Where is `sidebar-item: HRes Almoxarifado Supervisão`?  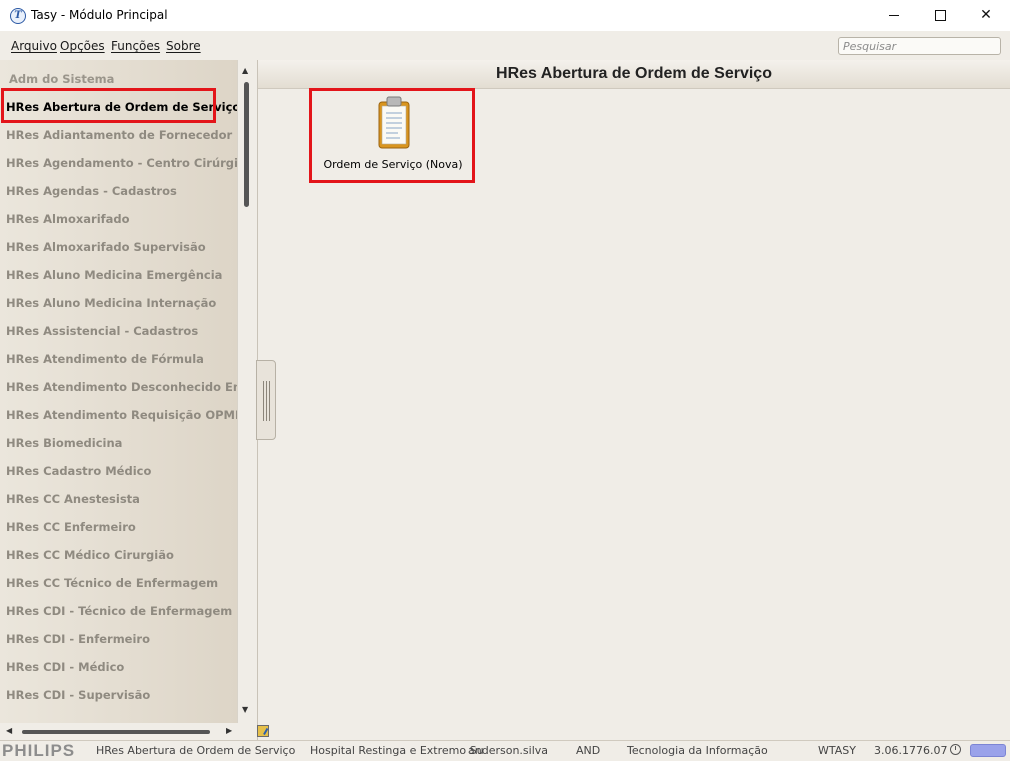 sidebar-item: HRes Almoxarifado Supervisão is located at coordinates (106, 247).